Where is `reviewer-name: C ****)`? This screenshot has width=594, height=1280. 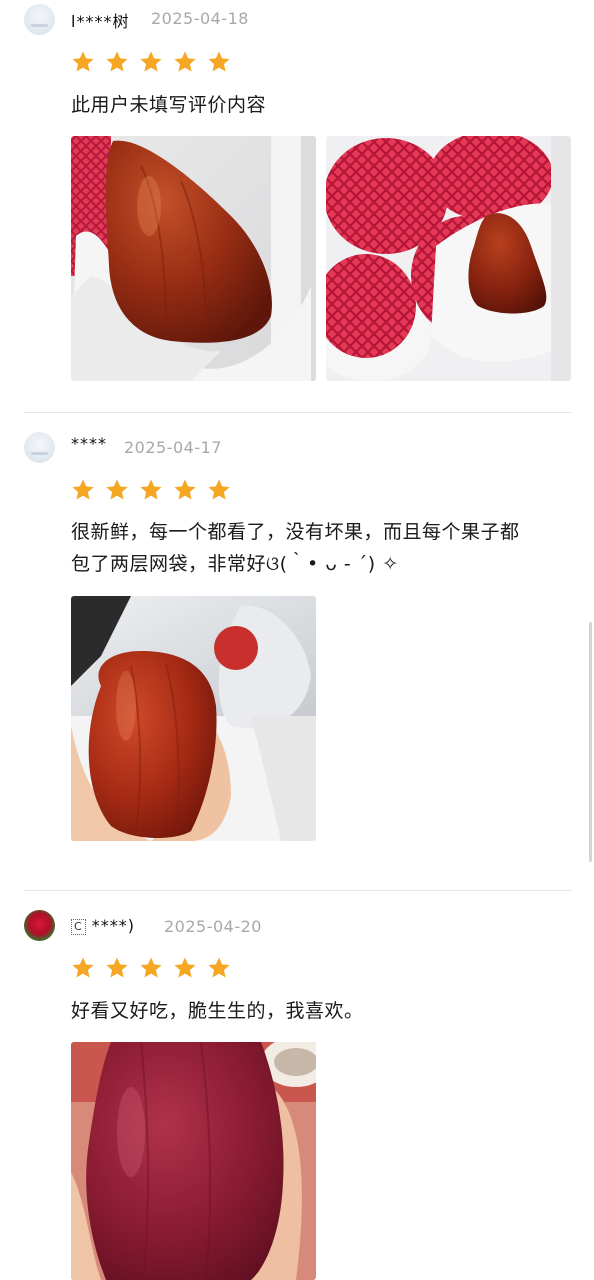
reviewer-name: C ****) is located at coordinates (103, 925).